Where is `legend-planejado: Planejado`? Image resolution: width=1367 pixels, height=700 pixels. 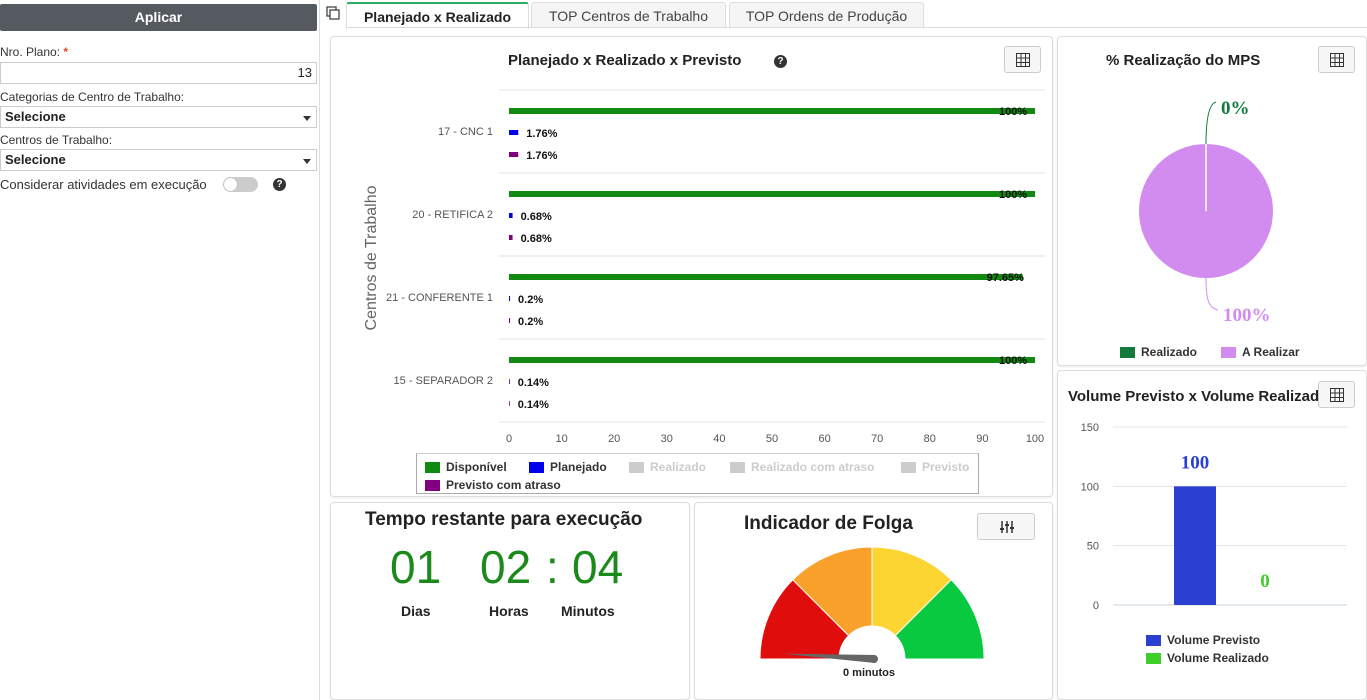
legend-planejado: Planejado is located at coordinates (568, 467).